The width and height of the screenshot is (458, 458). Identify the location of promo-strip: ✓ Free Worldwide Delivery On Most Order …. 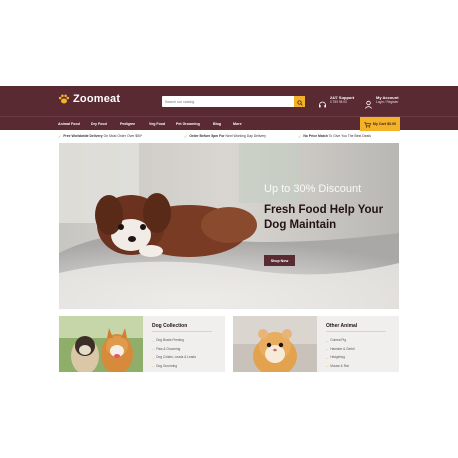
(229, 136).